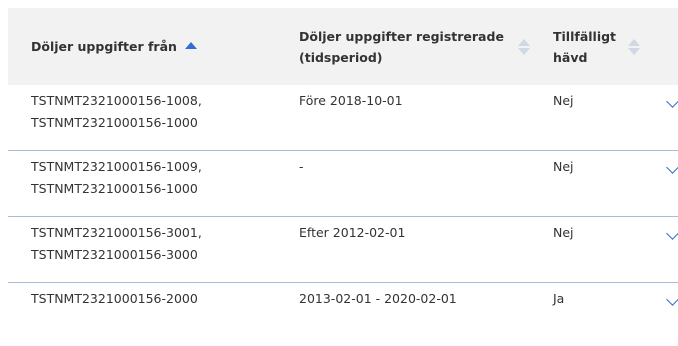  I want to click on column-header-from-label: Döljer uppgifter från, so click(104, 46).